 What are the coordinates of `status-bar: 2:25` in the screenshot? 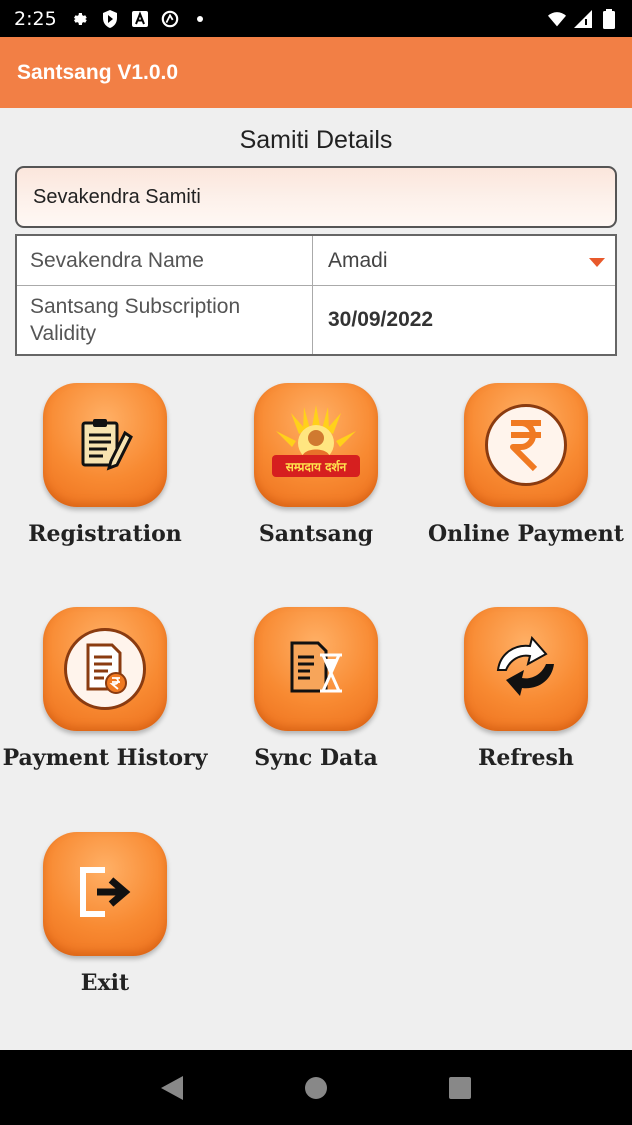 It's located at (316, 18).